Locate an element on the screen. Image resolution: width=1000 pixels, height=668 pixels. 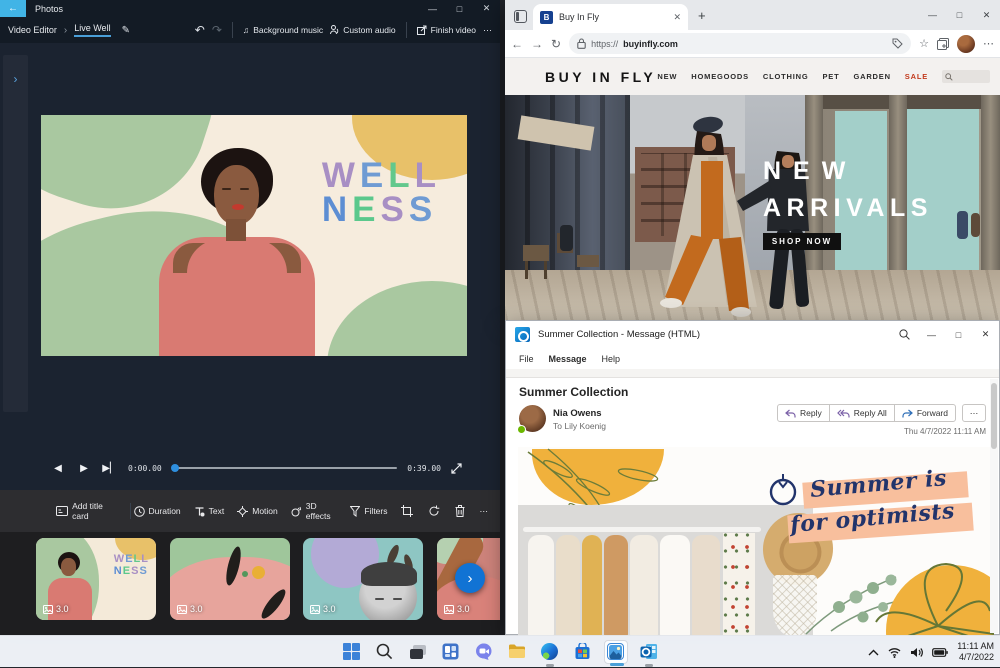
wifi-icon is located at coordinates (894, 652).